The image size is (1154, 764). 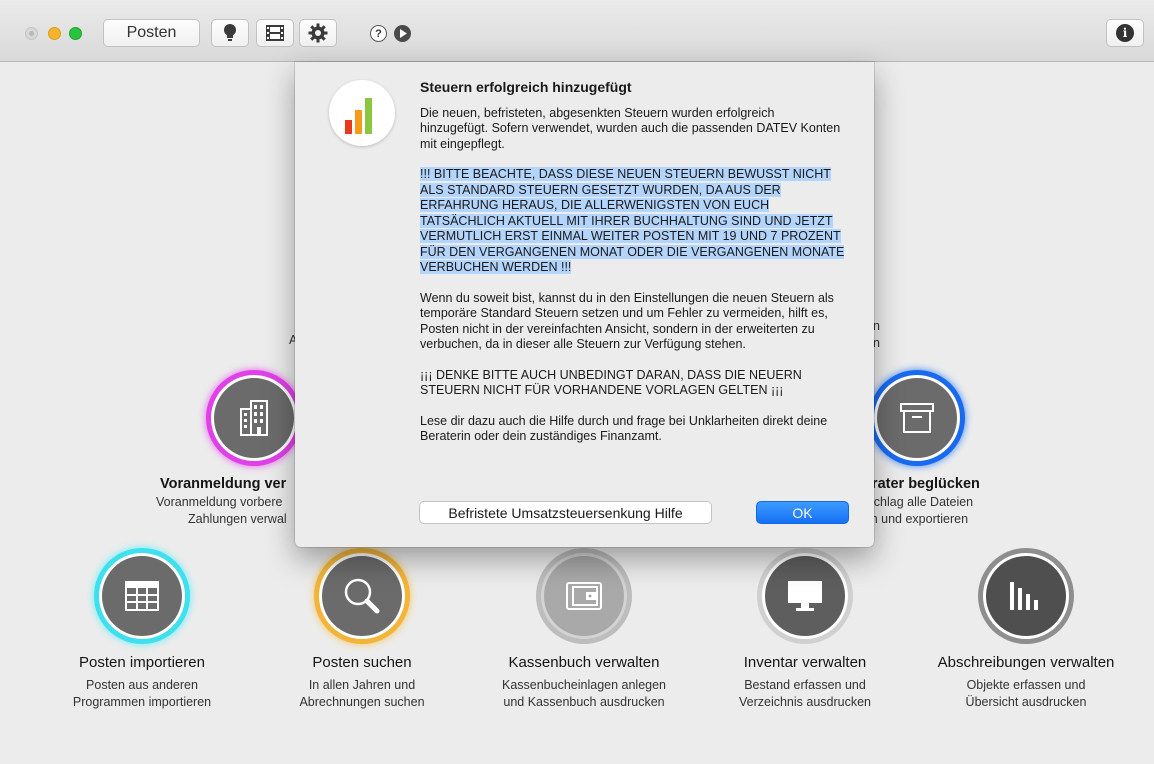 I want to click on tile-kassenbuch-ring, so click(x=584, y=596).